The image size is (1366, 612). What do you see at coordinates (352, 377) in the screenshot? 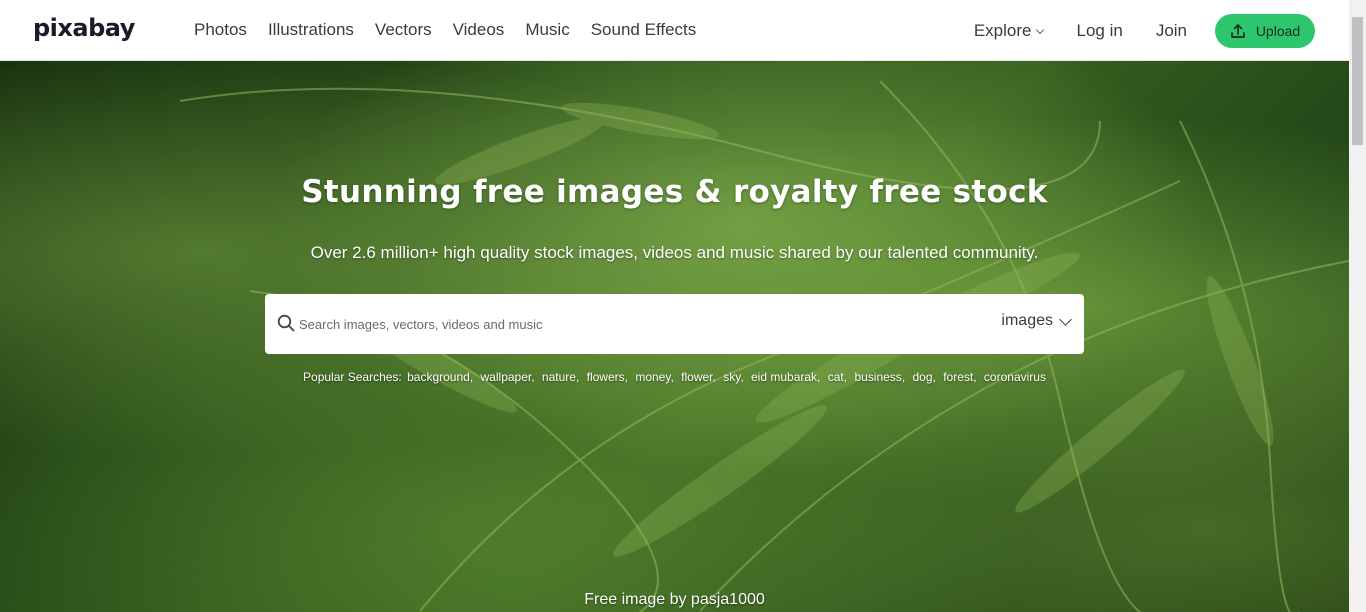
I see `popular-searches-label: Popular Searches:` at bounding box center [352, 377].